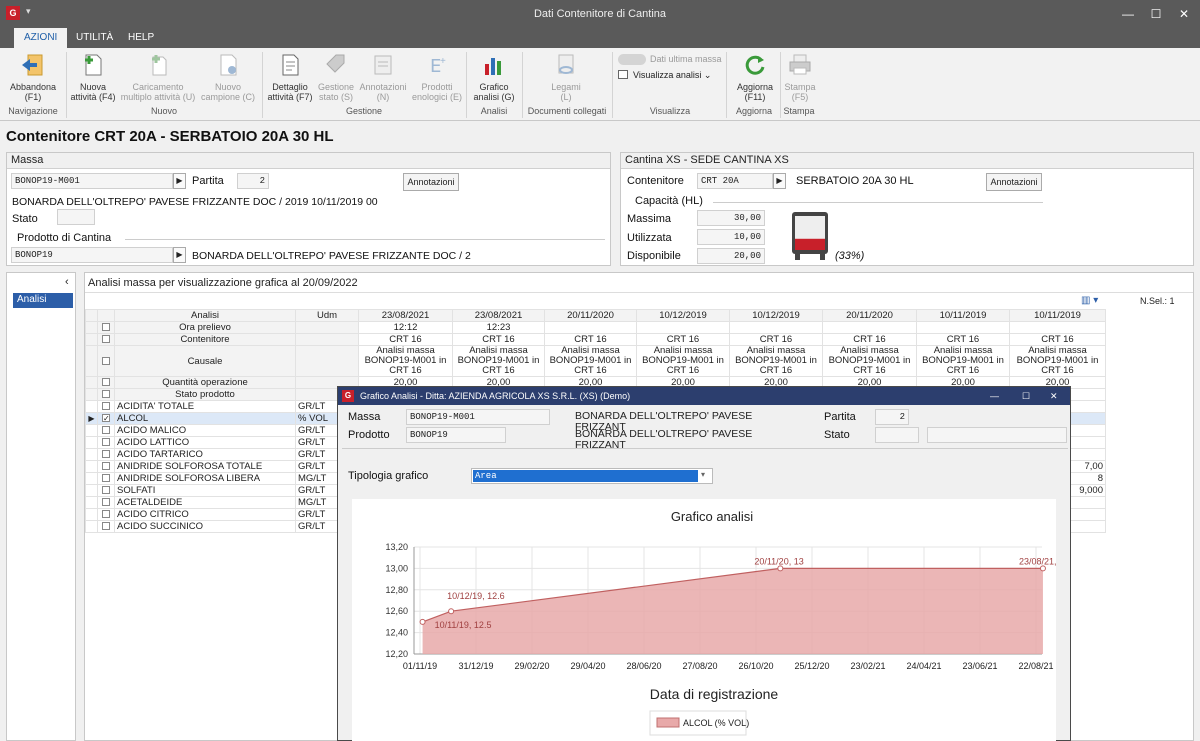 The image size is (1200, 741). What do you see at coordinates (994, 396) in the screenshot?
I see `dialog-minimize-button: —` at bounding box center [994, 396].